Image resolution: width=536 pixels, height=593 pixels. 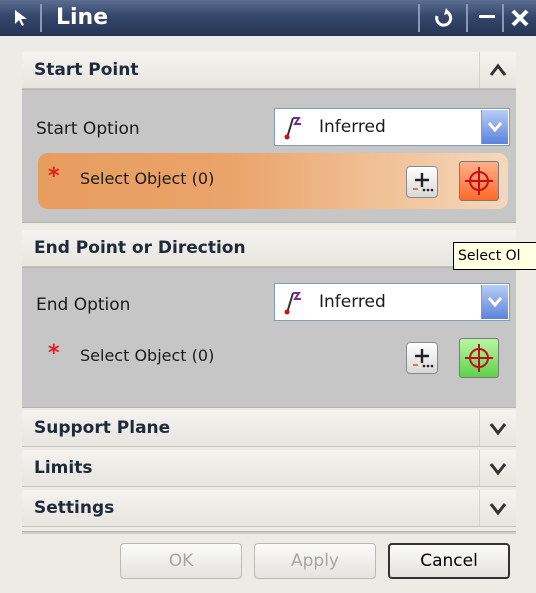 What do you see at coordinates (268, 18) in the screenshot?
I see `title-bar: Line` at bounding box center [268, 18].